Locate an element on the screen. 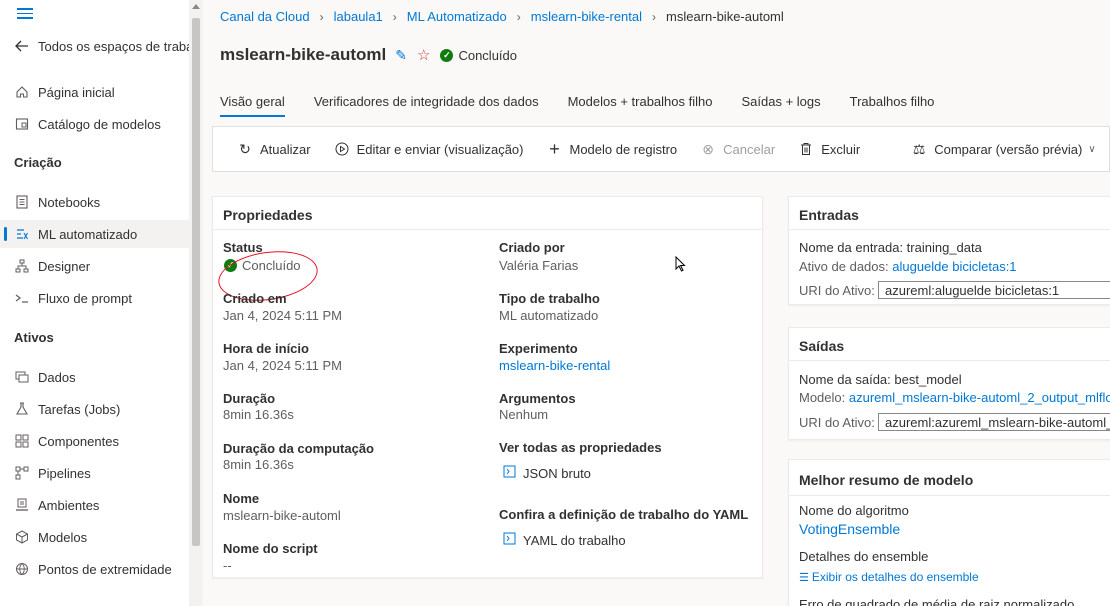  algorithm-label: Nome do algoritmo is located at coordinates (854, 510).